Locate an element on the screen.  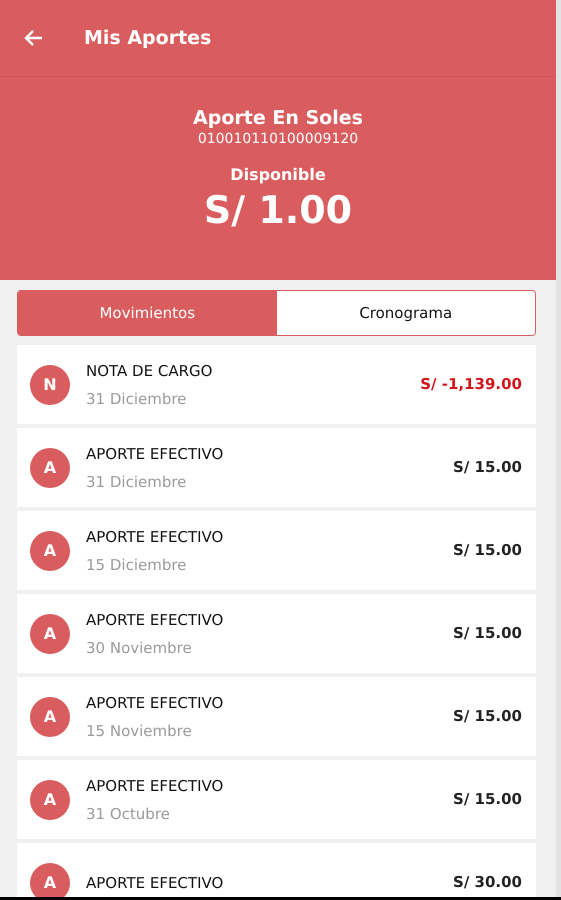
movement-row: A APORTE EFECTIVO 15 Noviembre S/ 15.00 is located at coordinates (276, 716).